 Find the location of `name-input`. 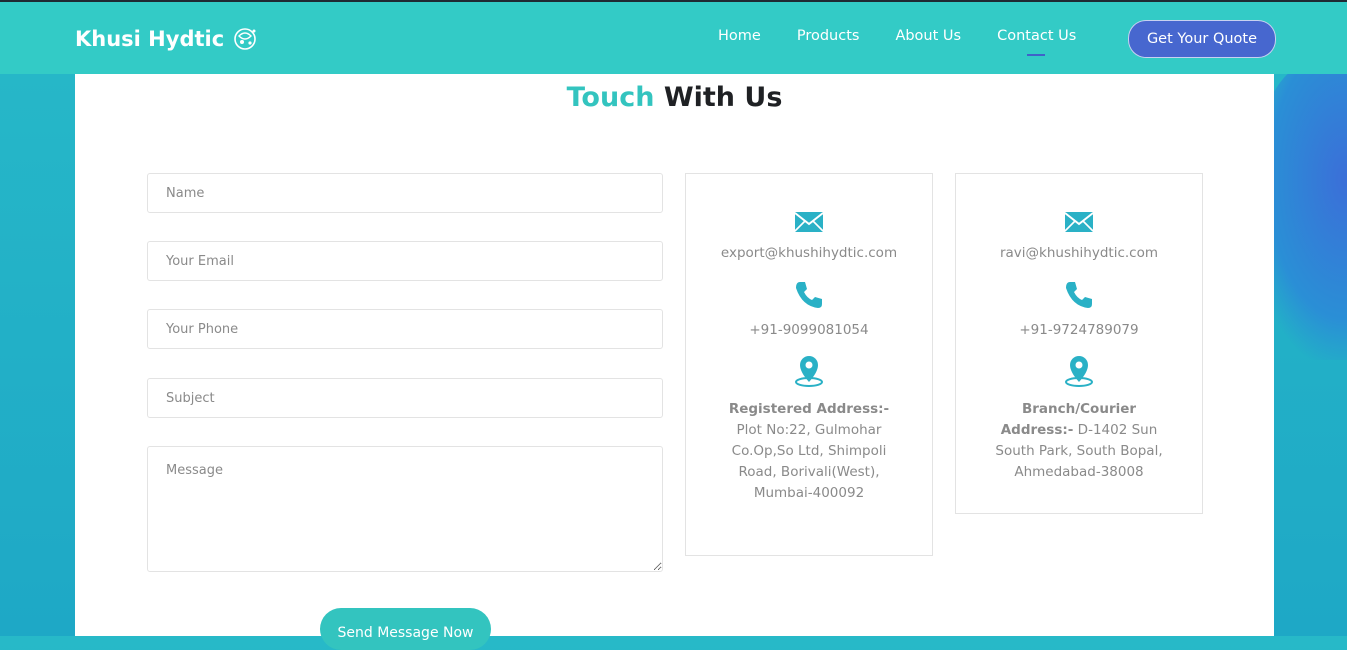

name-input is located at coordinates (405, 193).